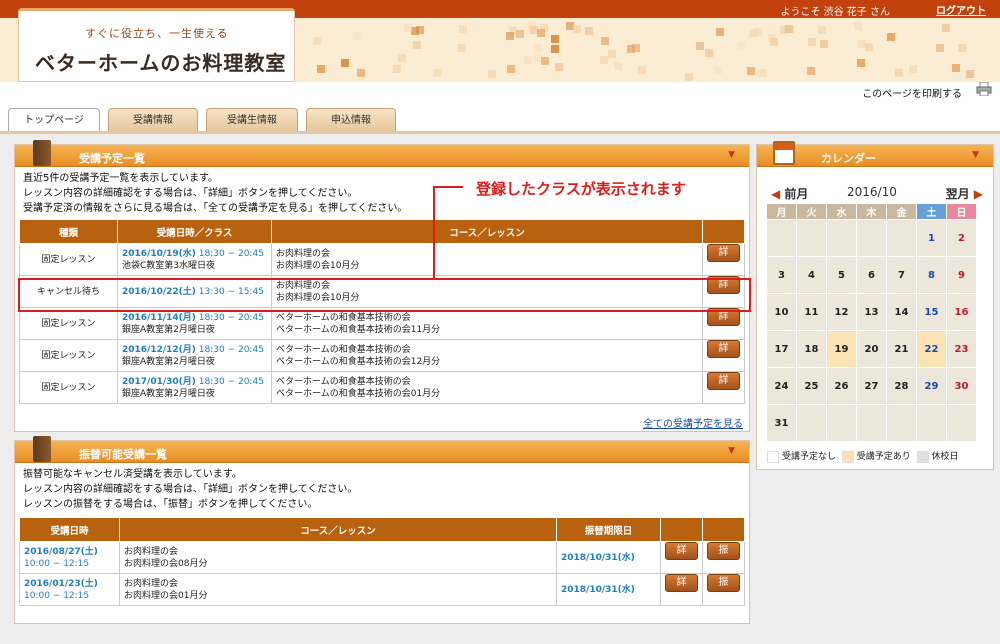 Image resolution: width=1000 pixels, height=644 pixels. Describe the element at coordinates (789, 193) in the screenshot. I see `prev-month-button: ◀ 前月` at that location.